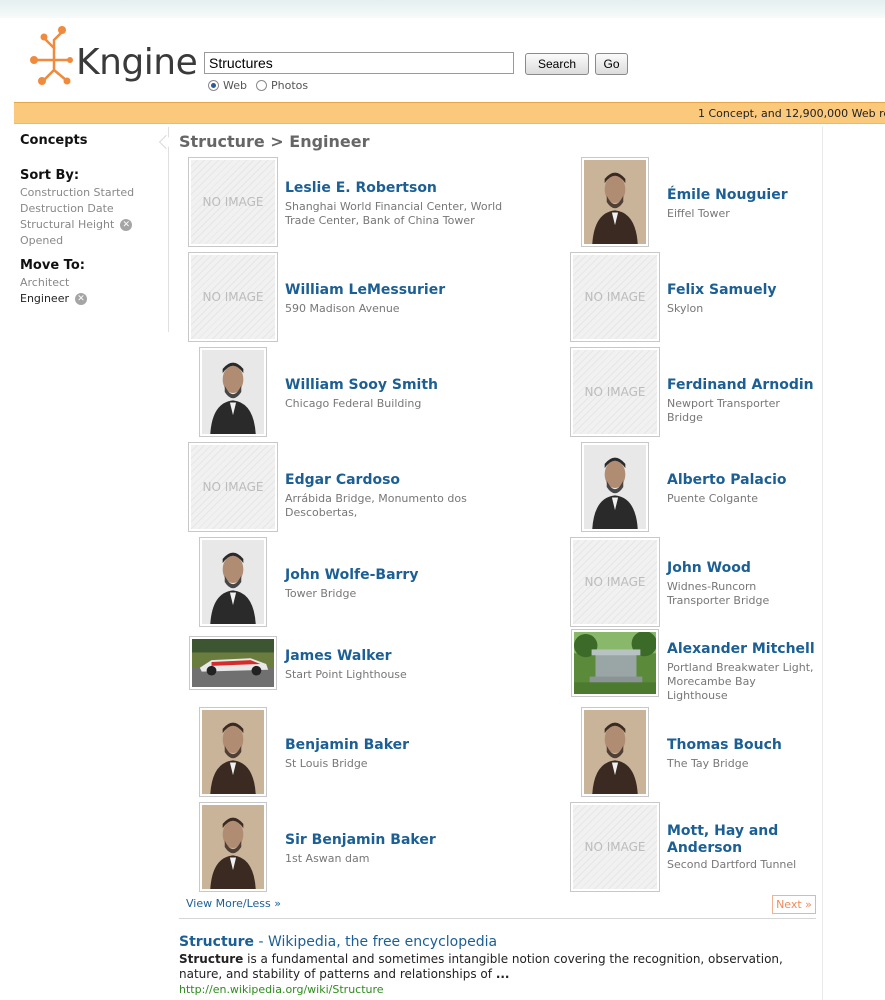  Describe the element at coordinates (712, 498) in the screenshot. I see `person-structures: Puente Colgante` at that location.